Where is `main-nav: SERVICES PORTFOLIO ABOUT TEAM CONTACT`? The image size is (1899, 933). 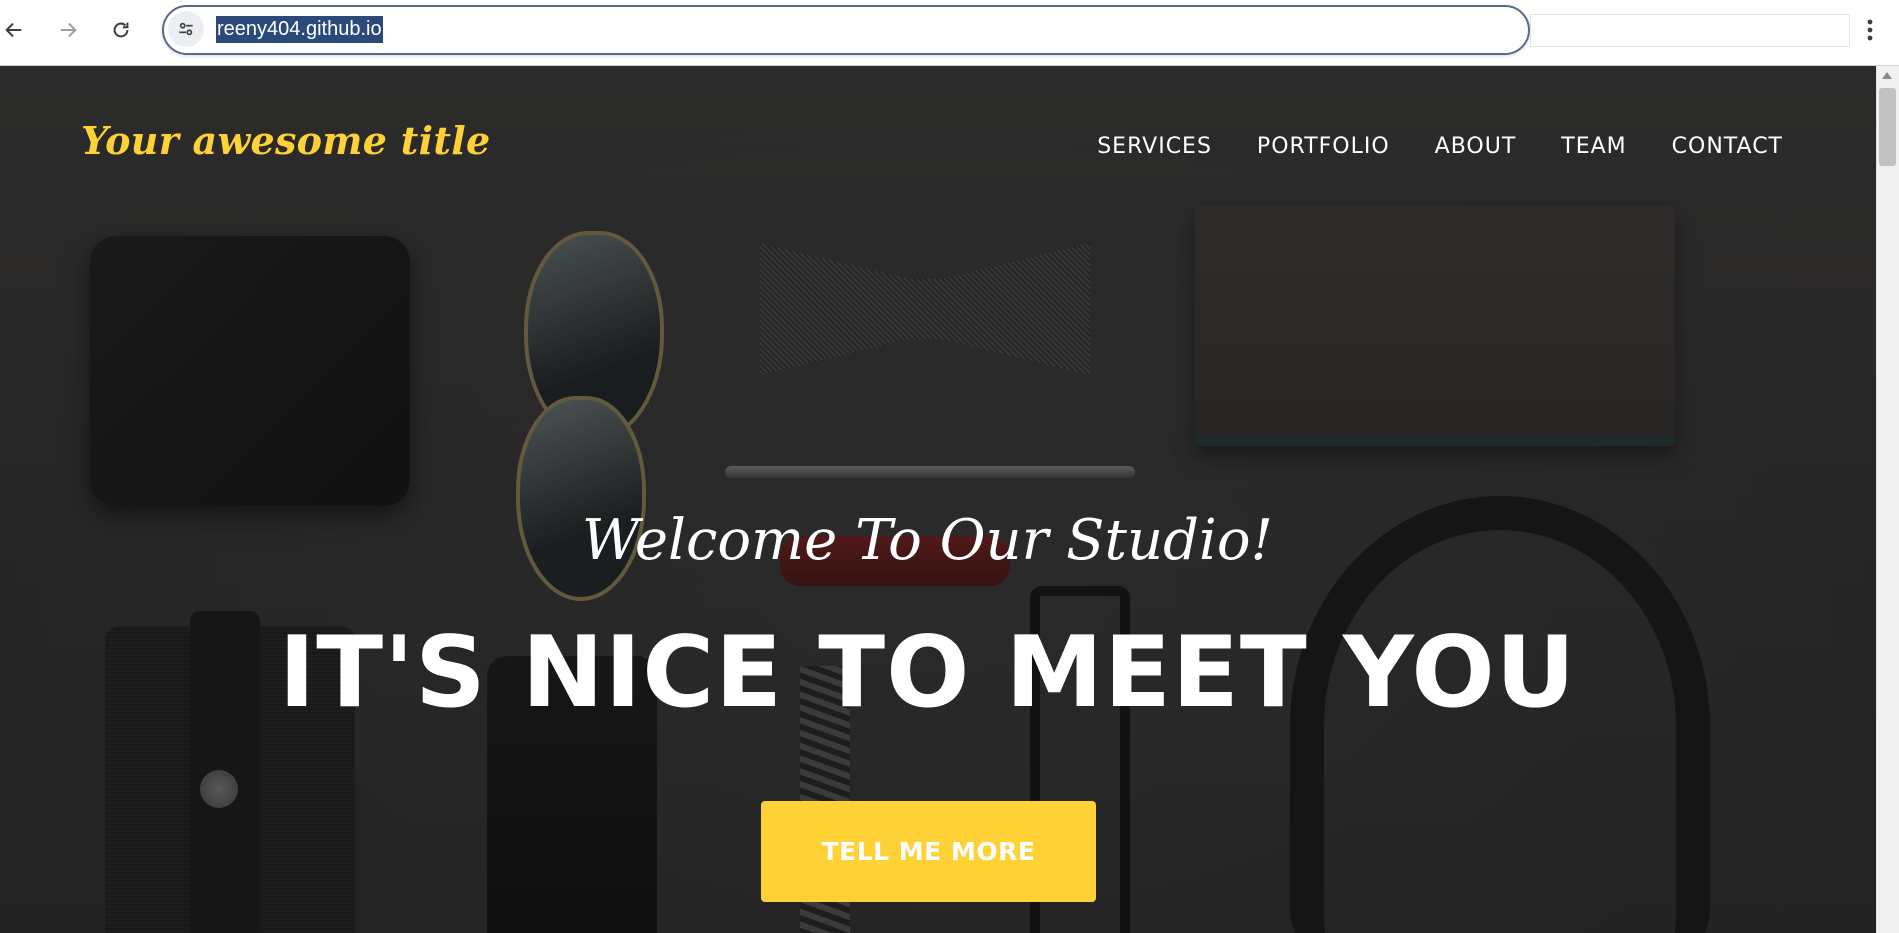
main-nav: SERVICES PORTFOLIO ABOUT TEAM CONTACT is located at coordinates (1440, 146).